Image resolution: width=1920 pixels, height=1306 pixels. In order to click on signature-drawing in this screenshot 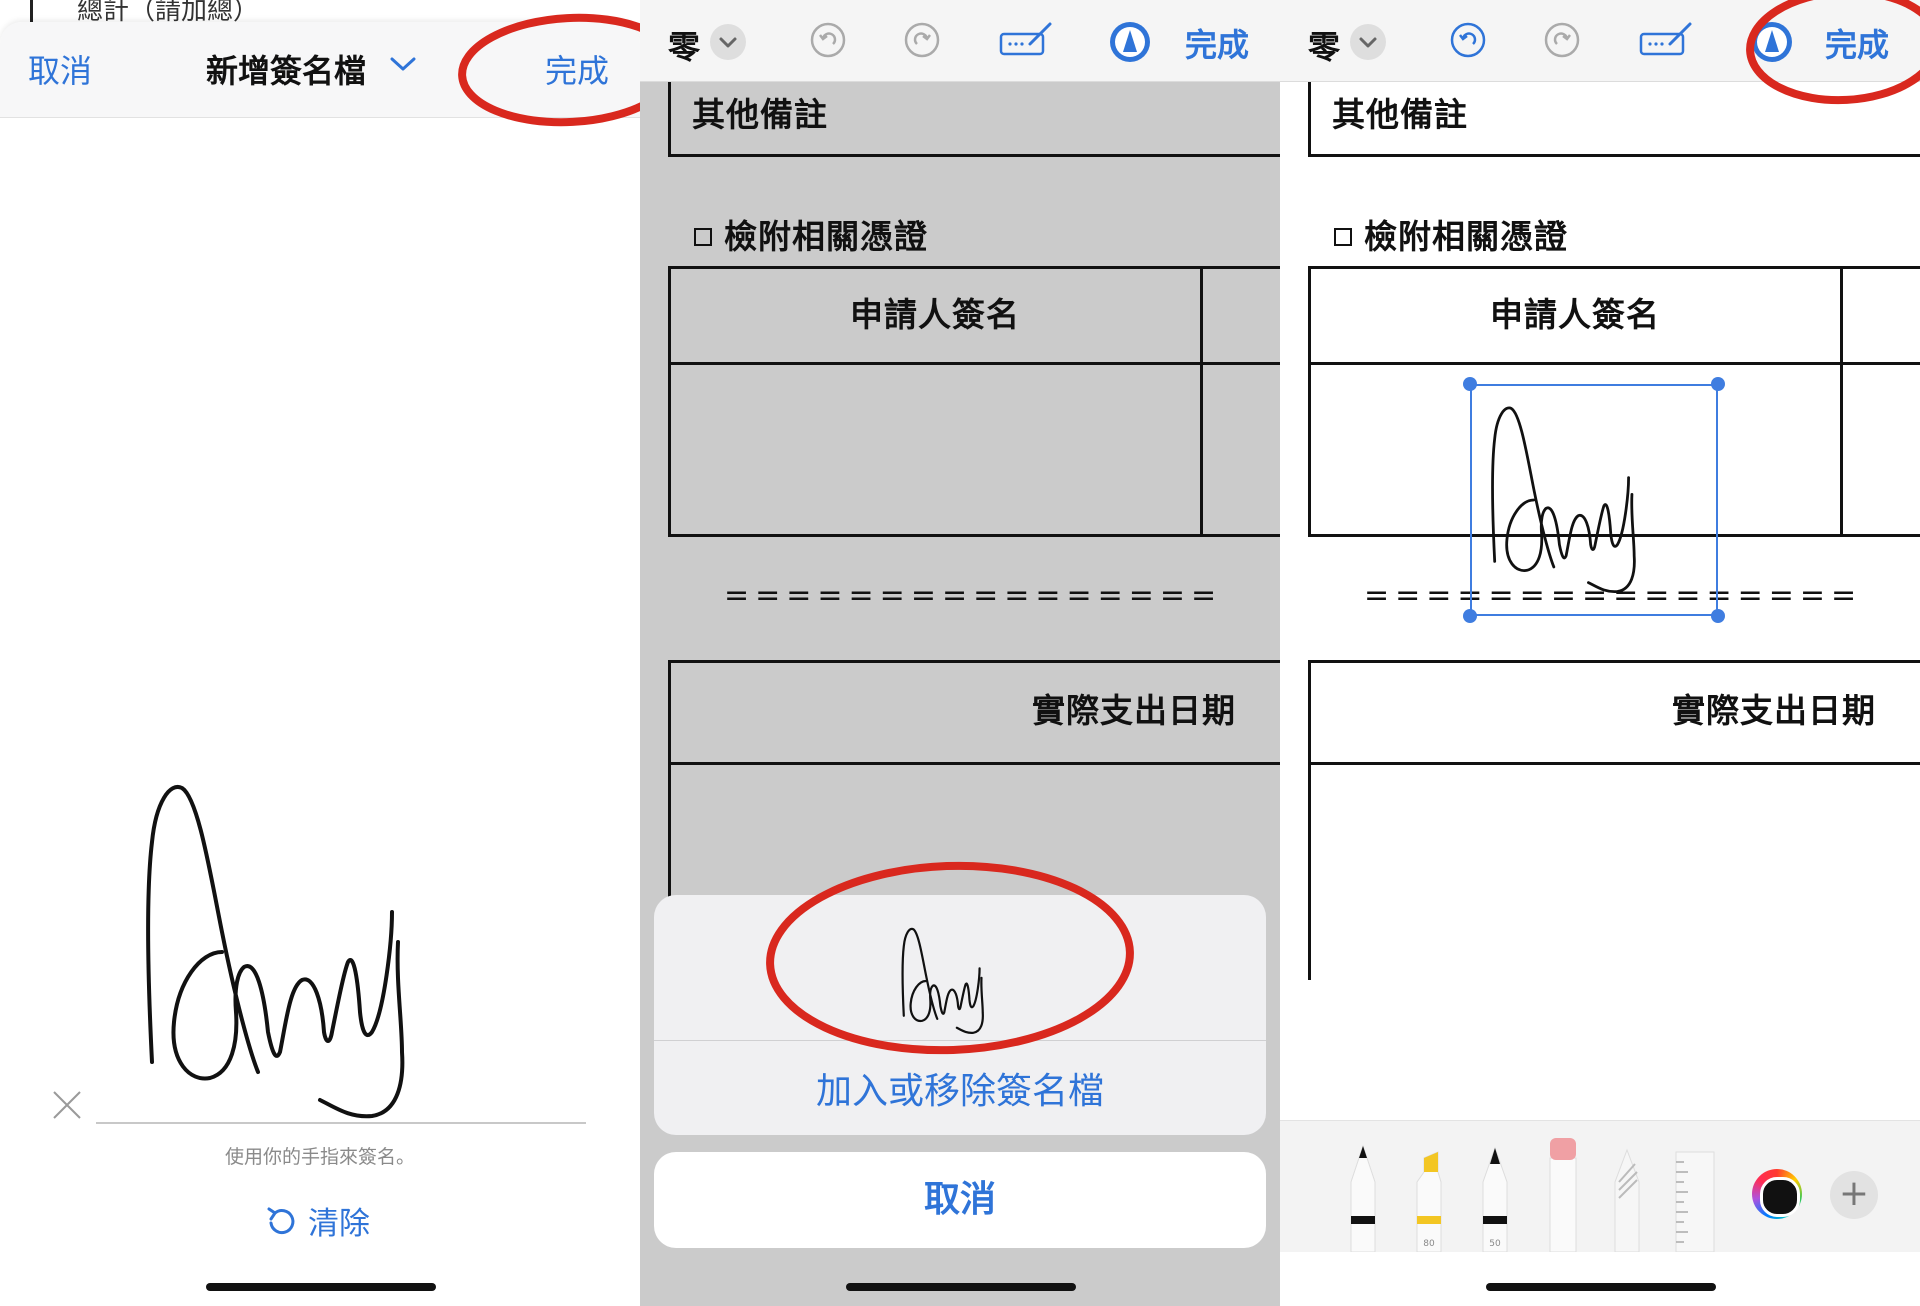, I will do `click(330, 952)`.